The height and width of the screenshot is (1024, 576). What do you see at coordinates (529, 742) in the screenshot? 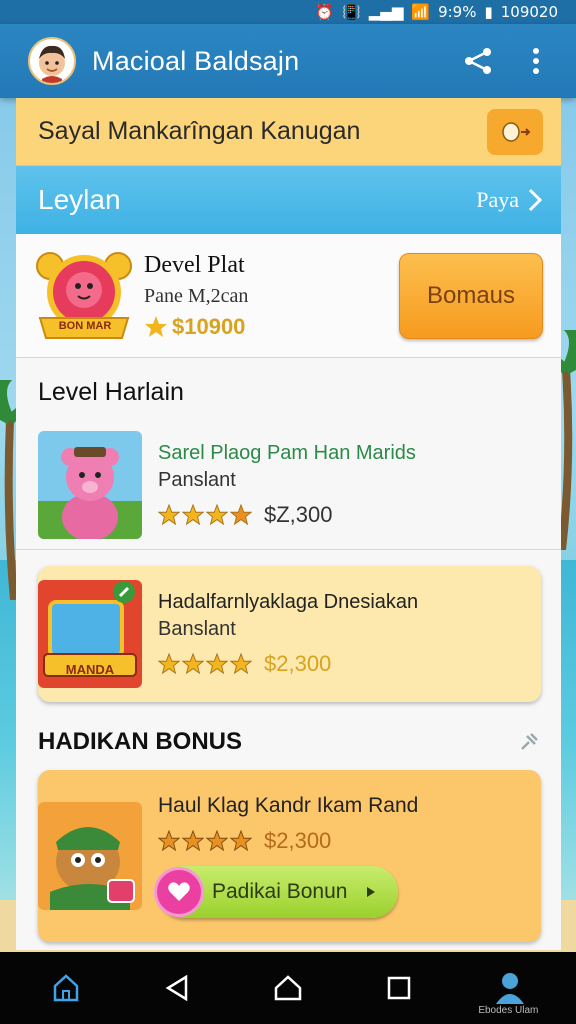
I see `pin-icon` at bounding box center [529, 742].